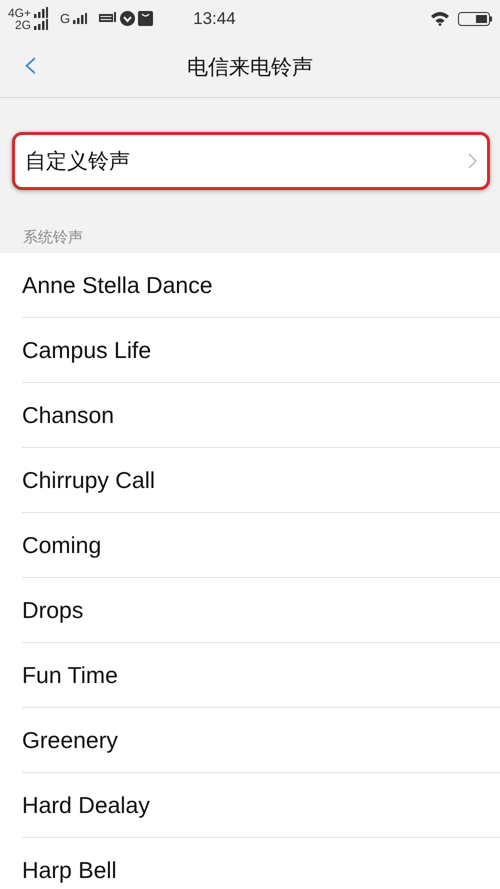 Image resolution: width=500 pixels, height=889 pixels. What do you see at coordinates (23, 24) in the screenshot?
I see `network-label: 2G` at bounding box center [23, 24].